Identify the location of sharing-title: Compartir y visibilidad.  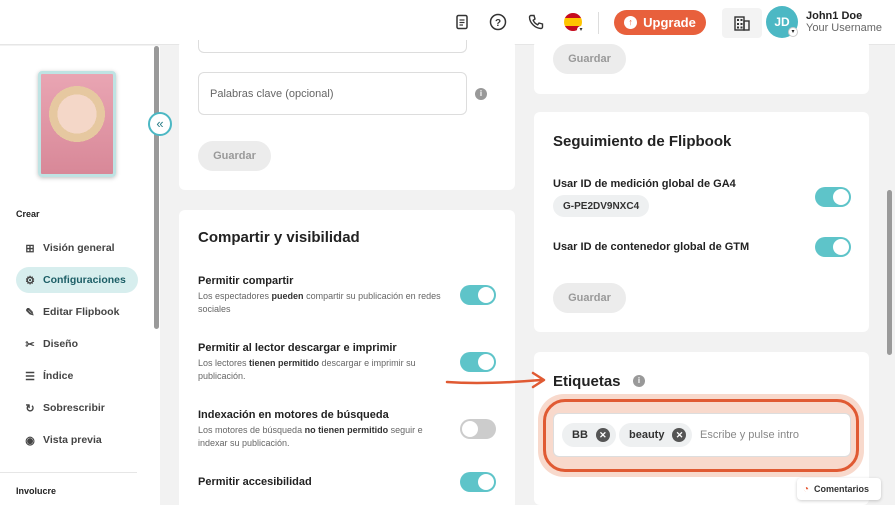
(279, 237).